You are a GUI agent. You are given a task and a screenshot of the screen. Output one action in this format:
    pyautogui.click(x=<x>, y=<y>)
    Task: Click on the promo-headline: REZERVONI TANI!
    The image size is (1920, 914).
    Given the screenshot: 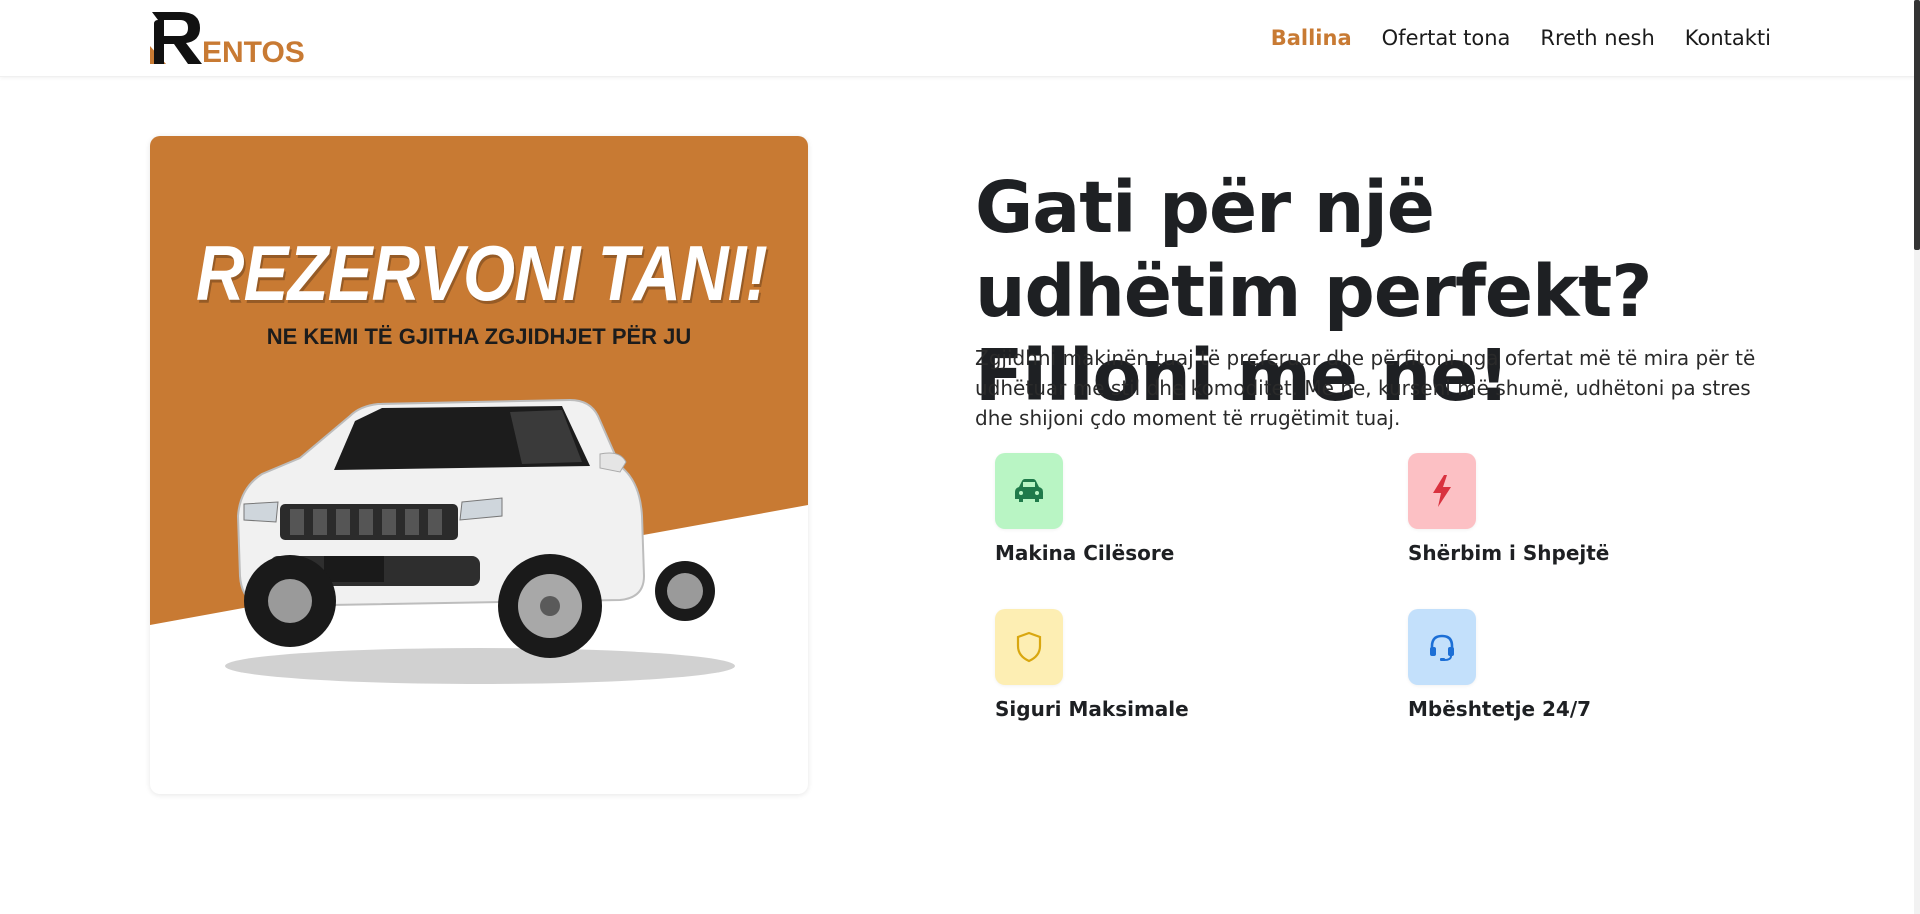 What is the action you would take?
    pyautogui.click(x=482, y=273)
    